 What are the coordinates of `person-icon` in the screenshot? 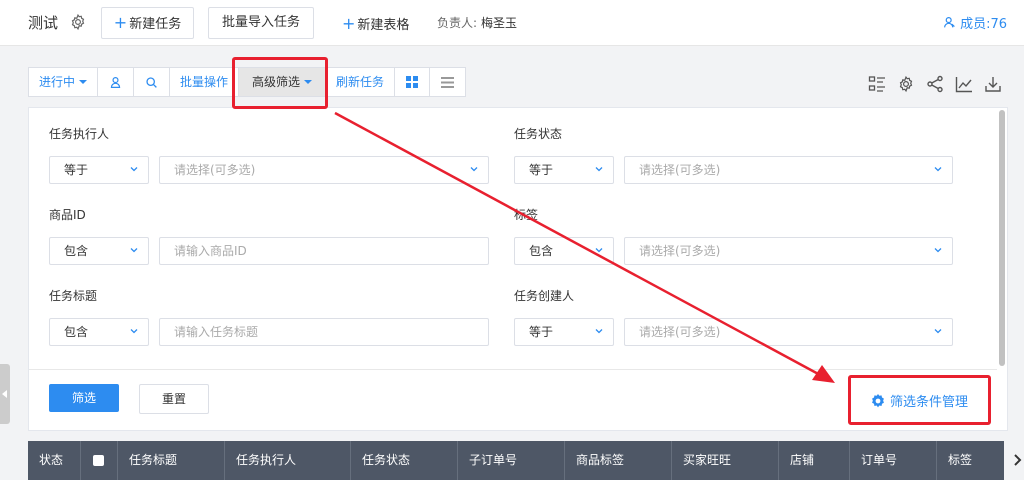 It's located at (115, 82).